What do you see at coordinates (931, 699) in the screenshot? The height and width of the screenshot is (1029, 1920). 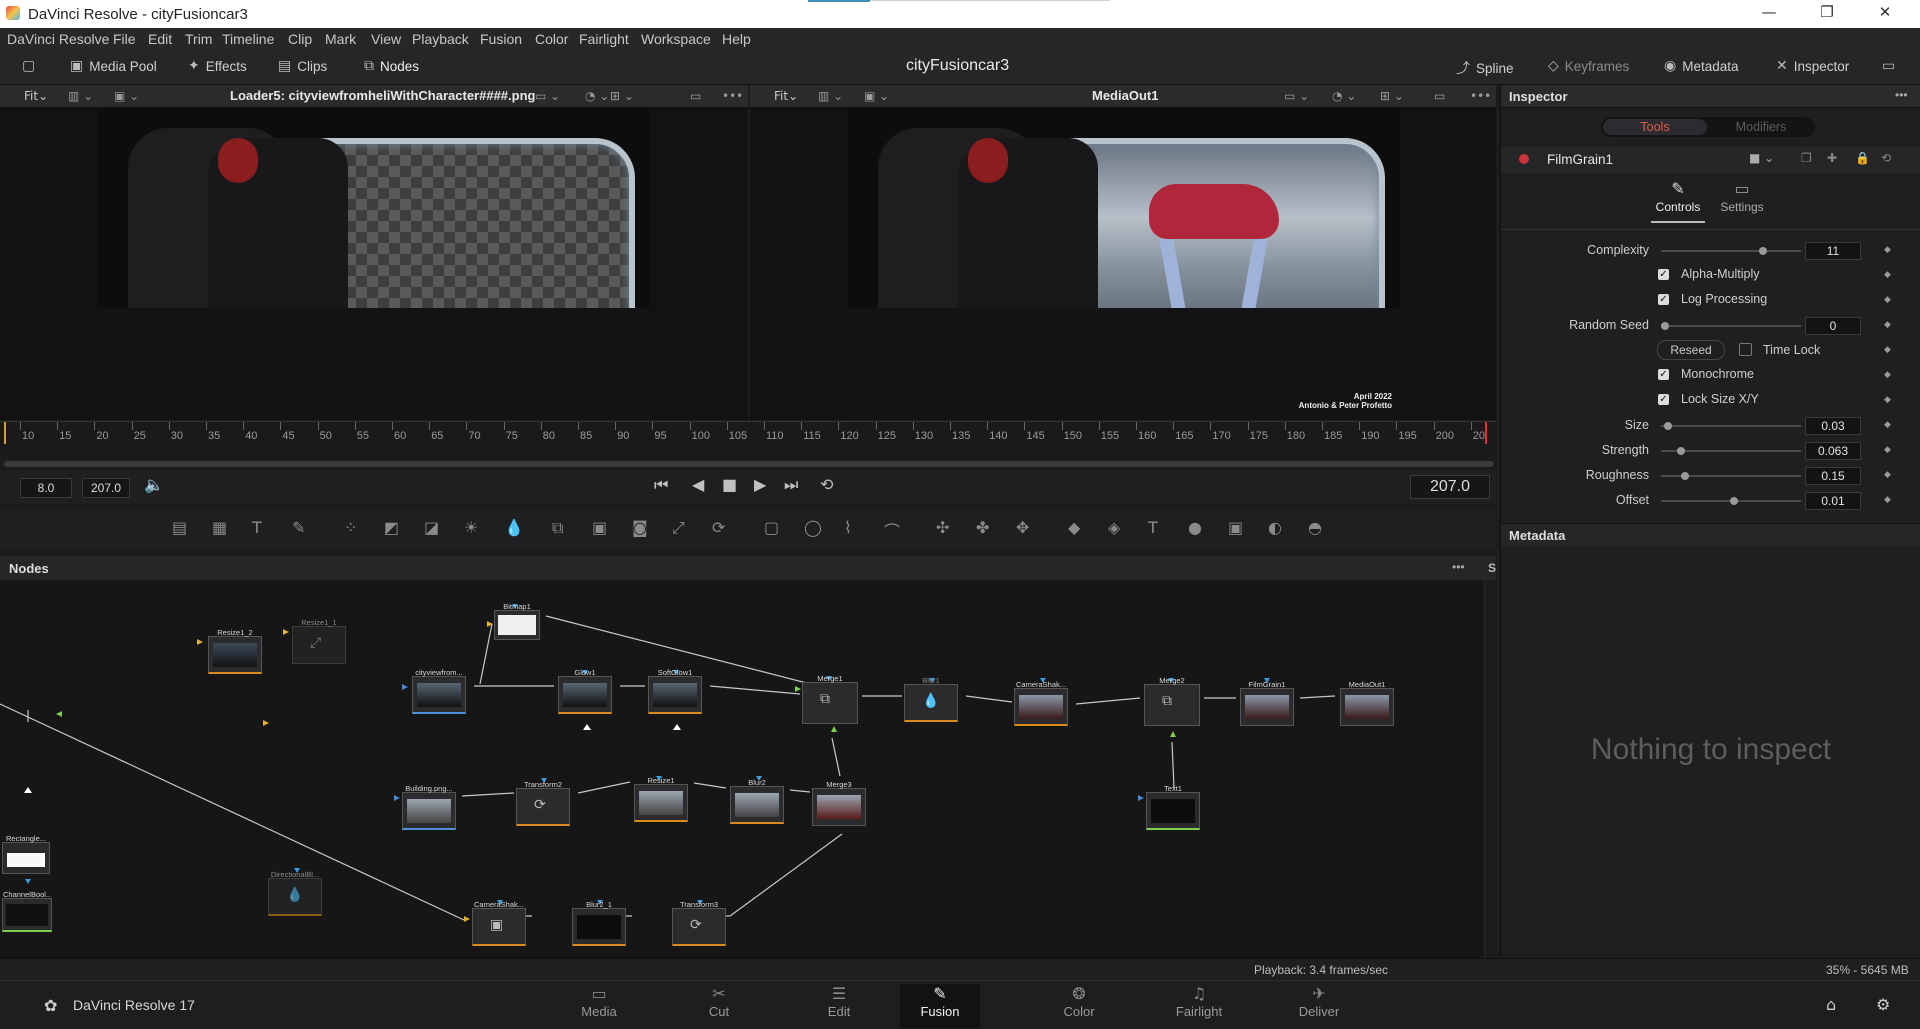 I see `node-blur1: Blur1 💧` at bounding box center [931, 699].